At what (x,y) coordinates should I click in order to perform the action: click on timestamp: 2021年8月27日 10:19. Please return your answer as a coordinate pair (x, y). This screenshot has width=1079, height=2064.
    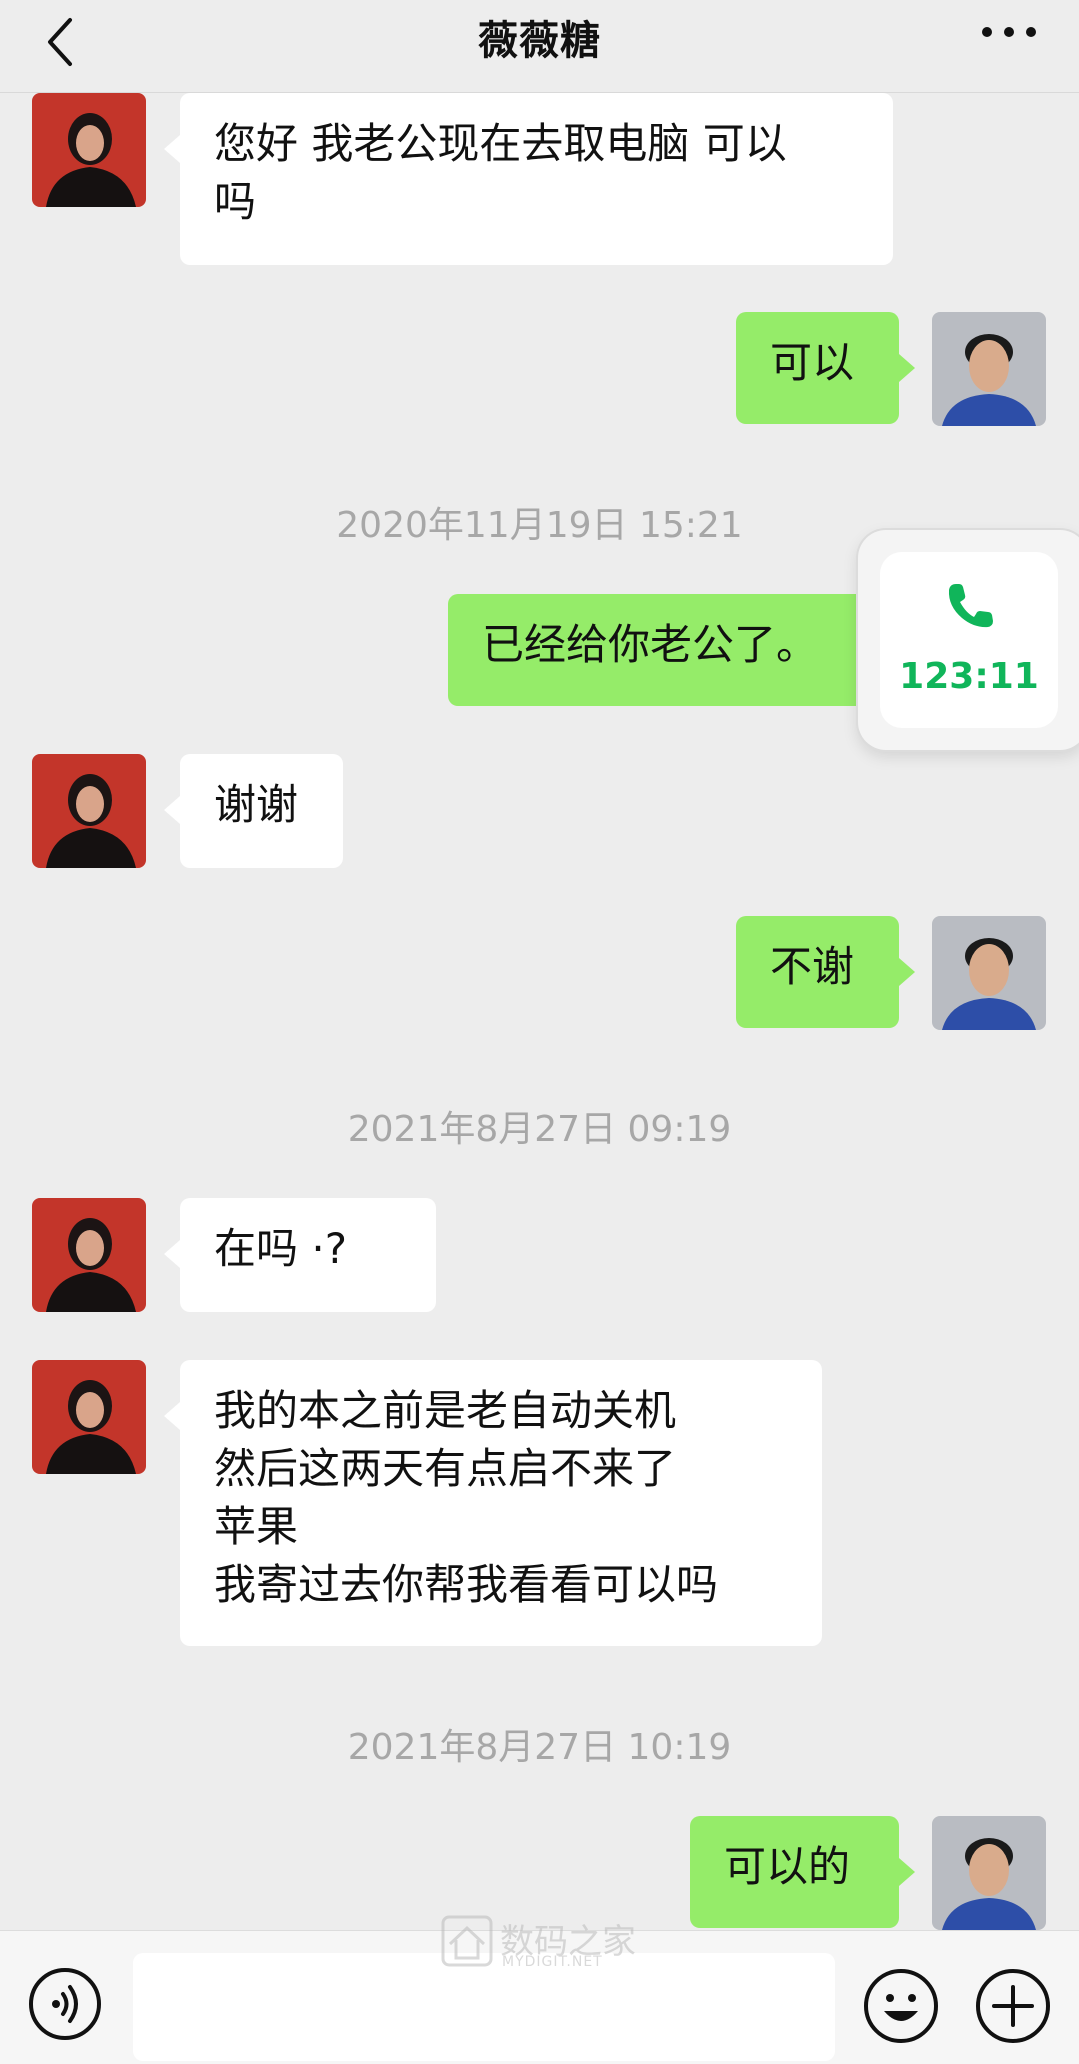
    Looking at the image, I should click on (539, 1747).